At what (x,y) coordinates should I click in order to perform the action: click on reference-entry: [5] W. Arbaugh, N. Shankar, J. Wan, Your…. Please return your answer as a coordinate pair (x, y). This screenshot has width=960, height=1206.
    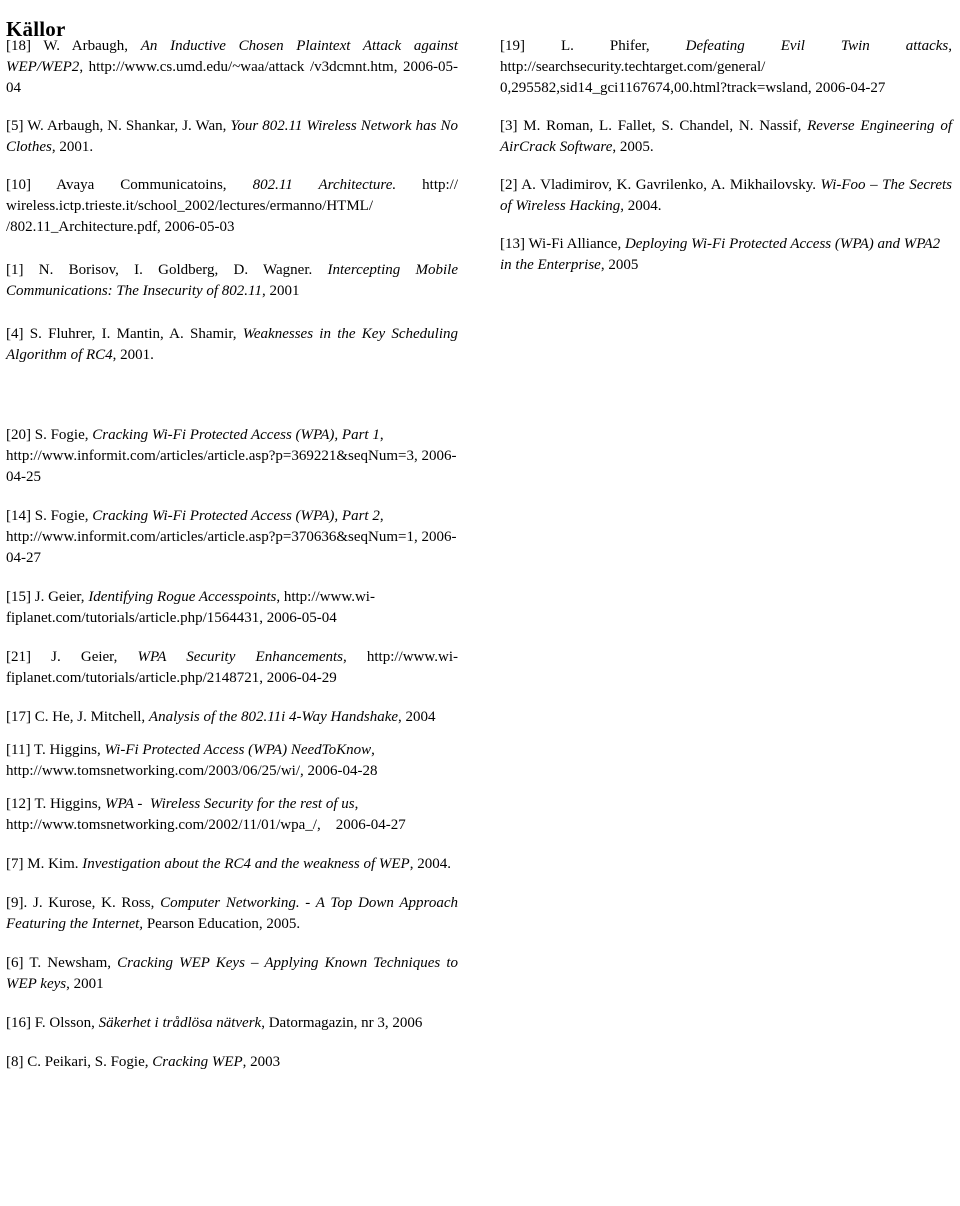
    Looking at the image, I should click on (232, 137).